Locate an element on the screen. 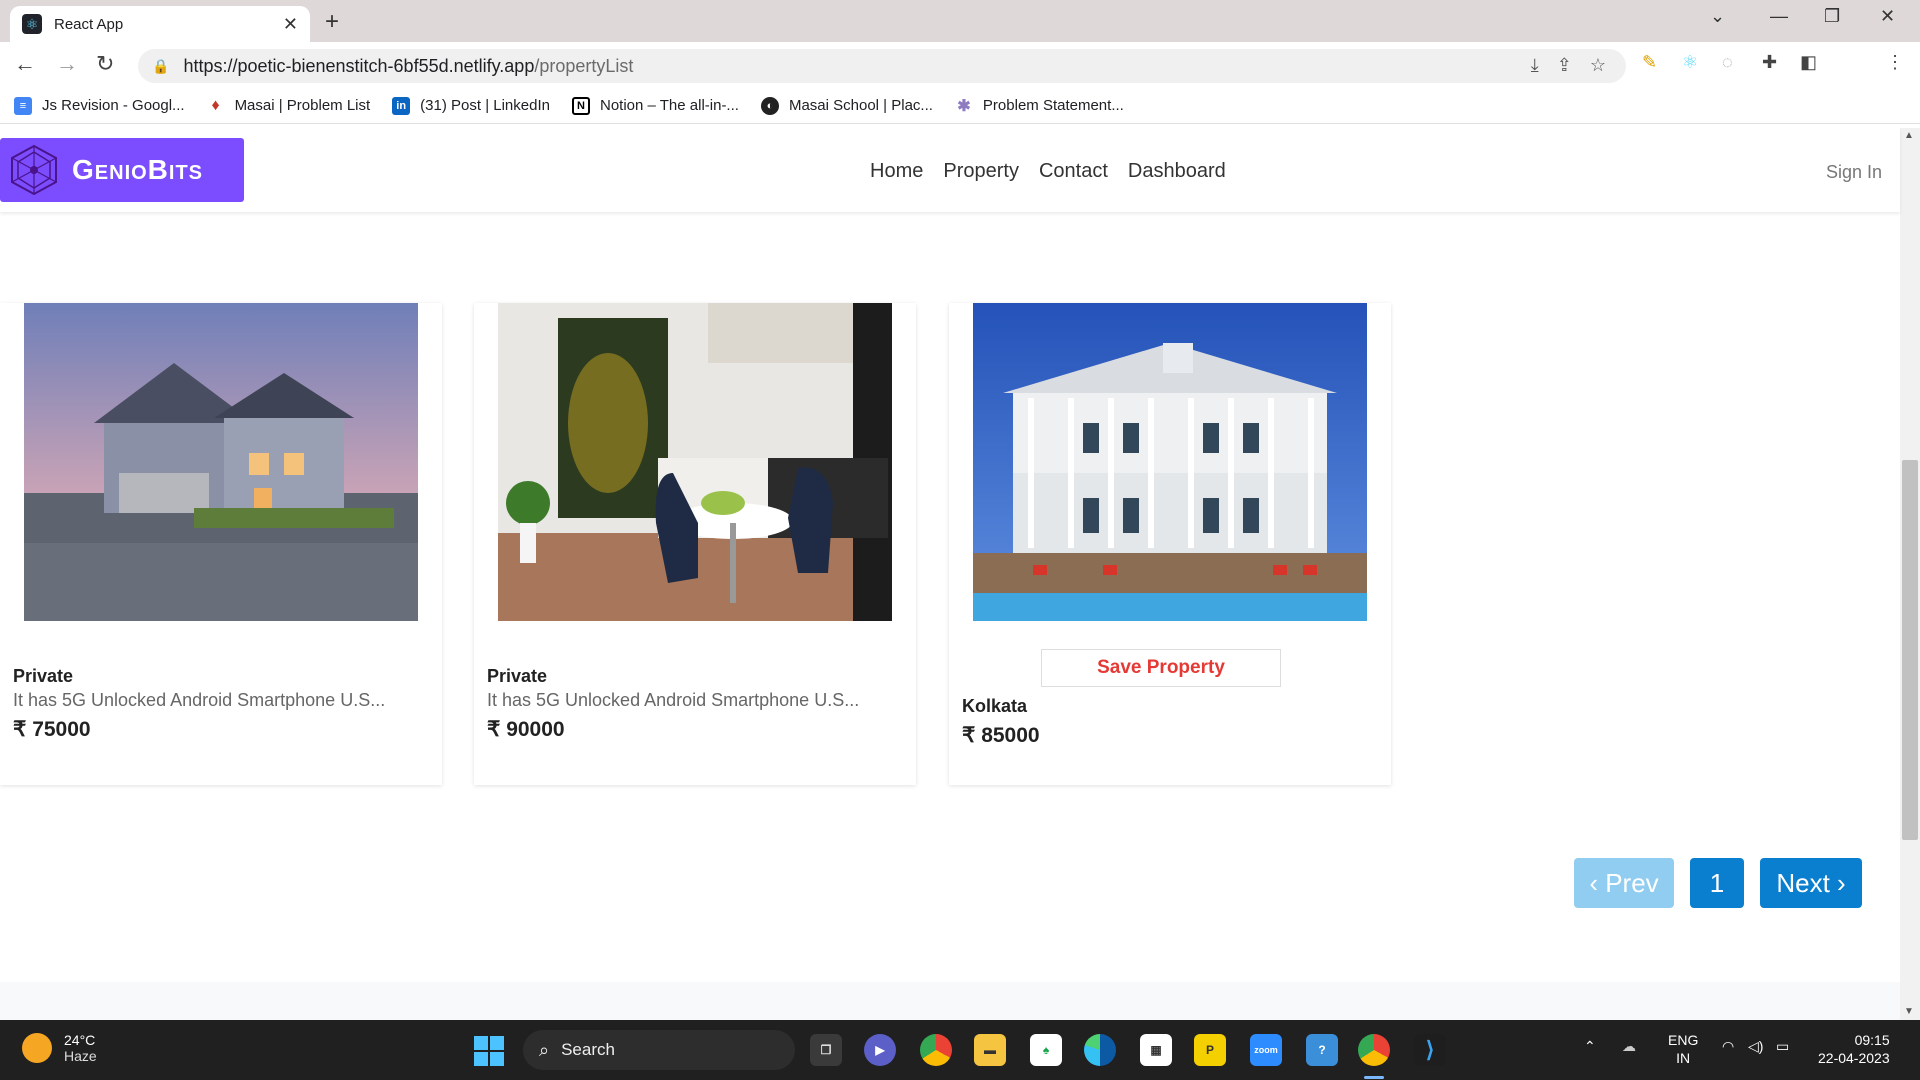 The width and height of the screenshot is (1920, 1080). bookmark-star-icon: ☆ is located at coordinates (1598, 65).